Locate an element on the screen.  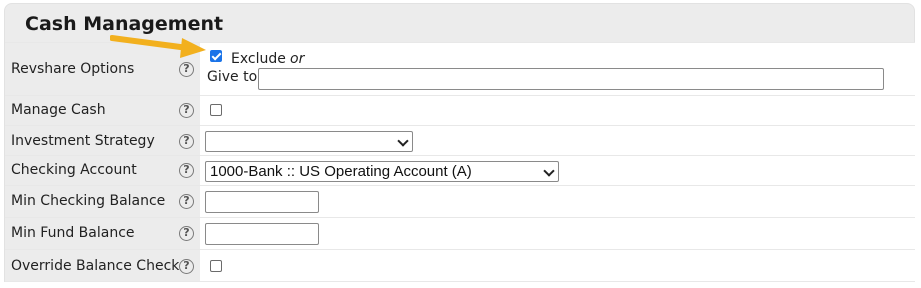
override-balance-check-checkbox is located at coordinates (216, 266).